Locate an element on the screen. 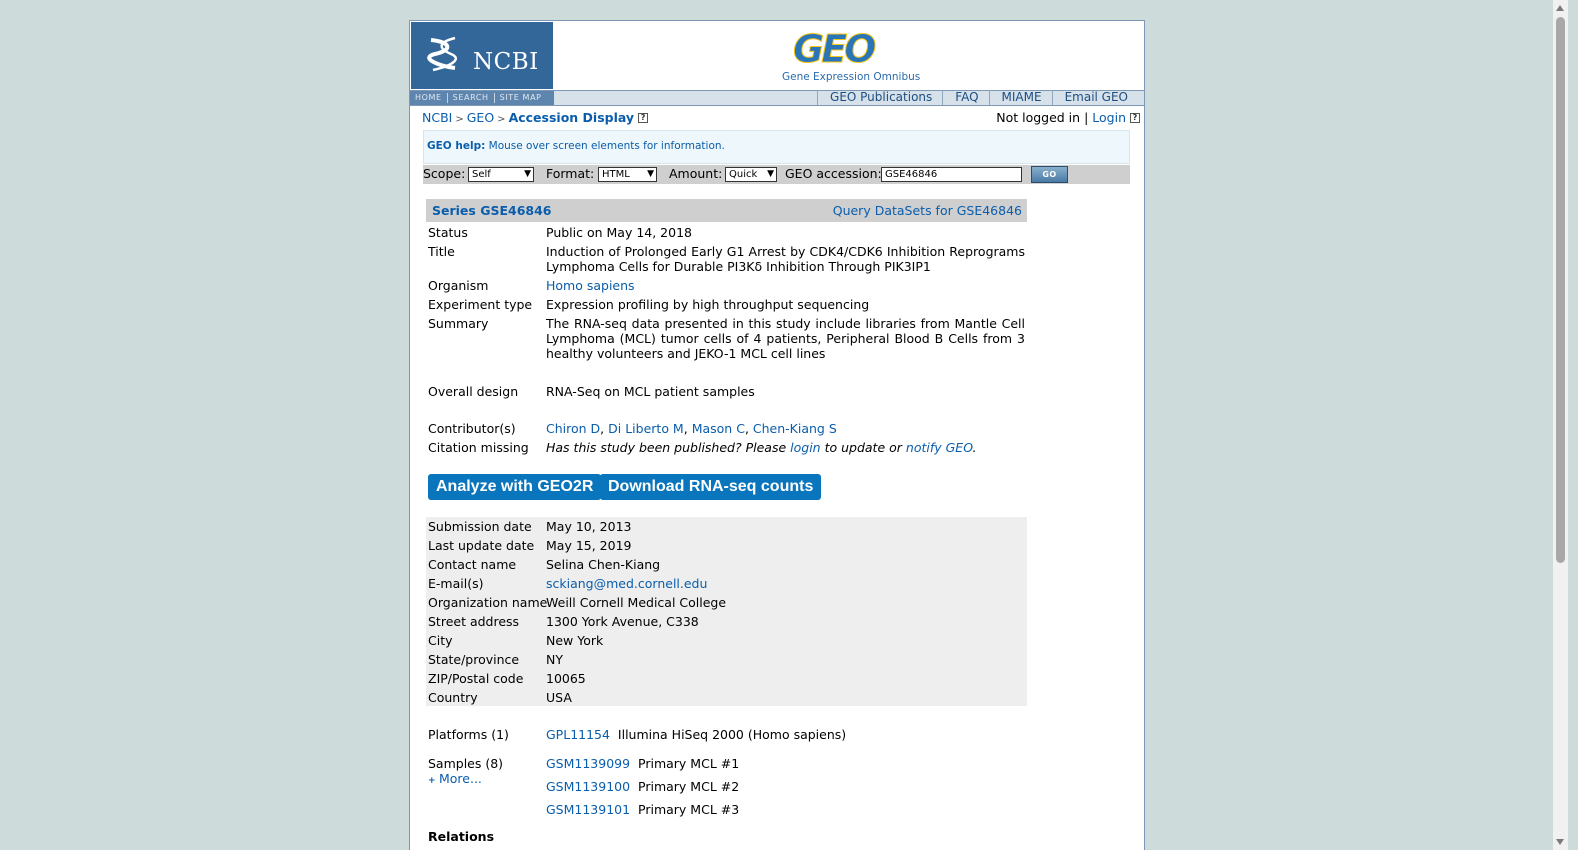 The width and height of the screenshot is (1578, 850). sample-desc: Primary MCL #1 is located at coordinates (689, 763).